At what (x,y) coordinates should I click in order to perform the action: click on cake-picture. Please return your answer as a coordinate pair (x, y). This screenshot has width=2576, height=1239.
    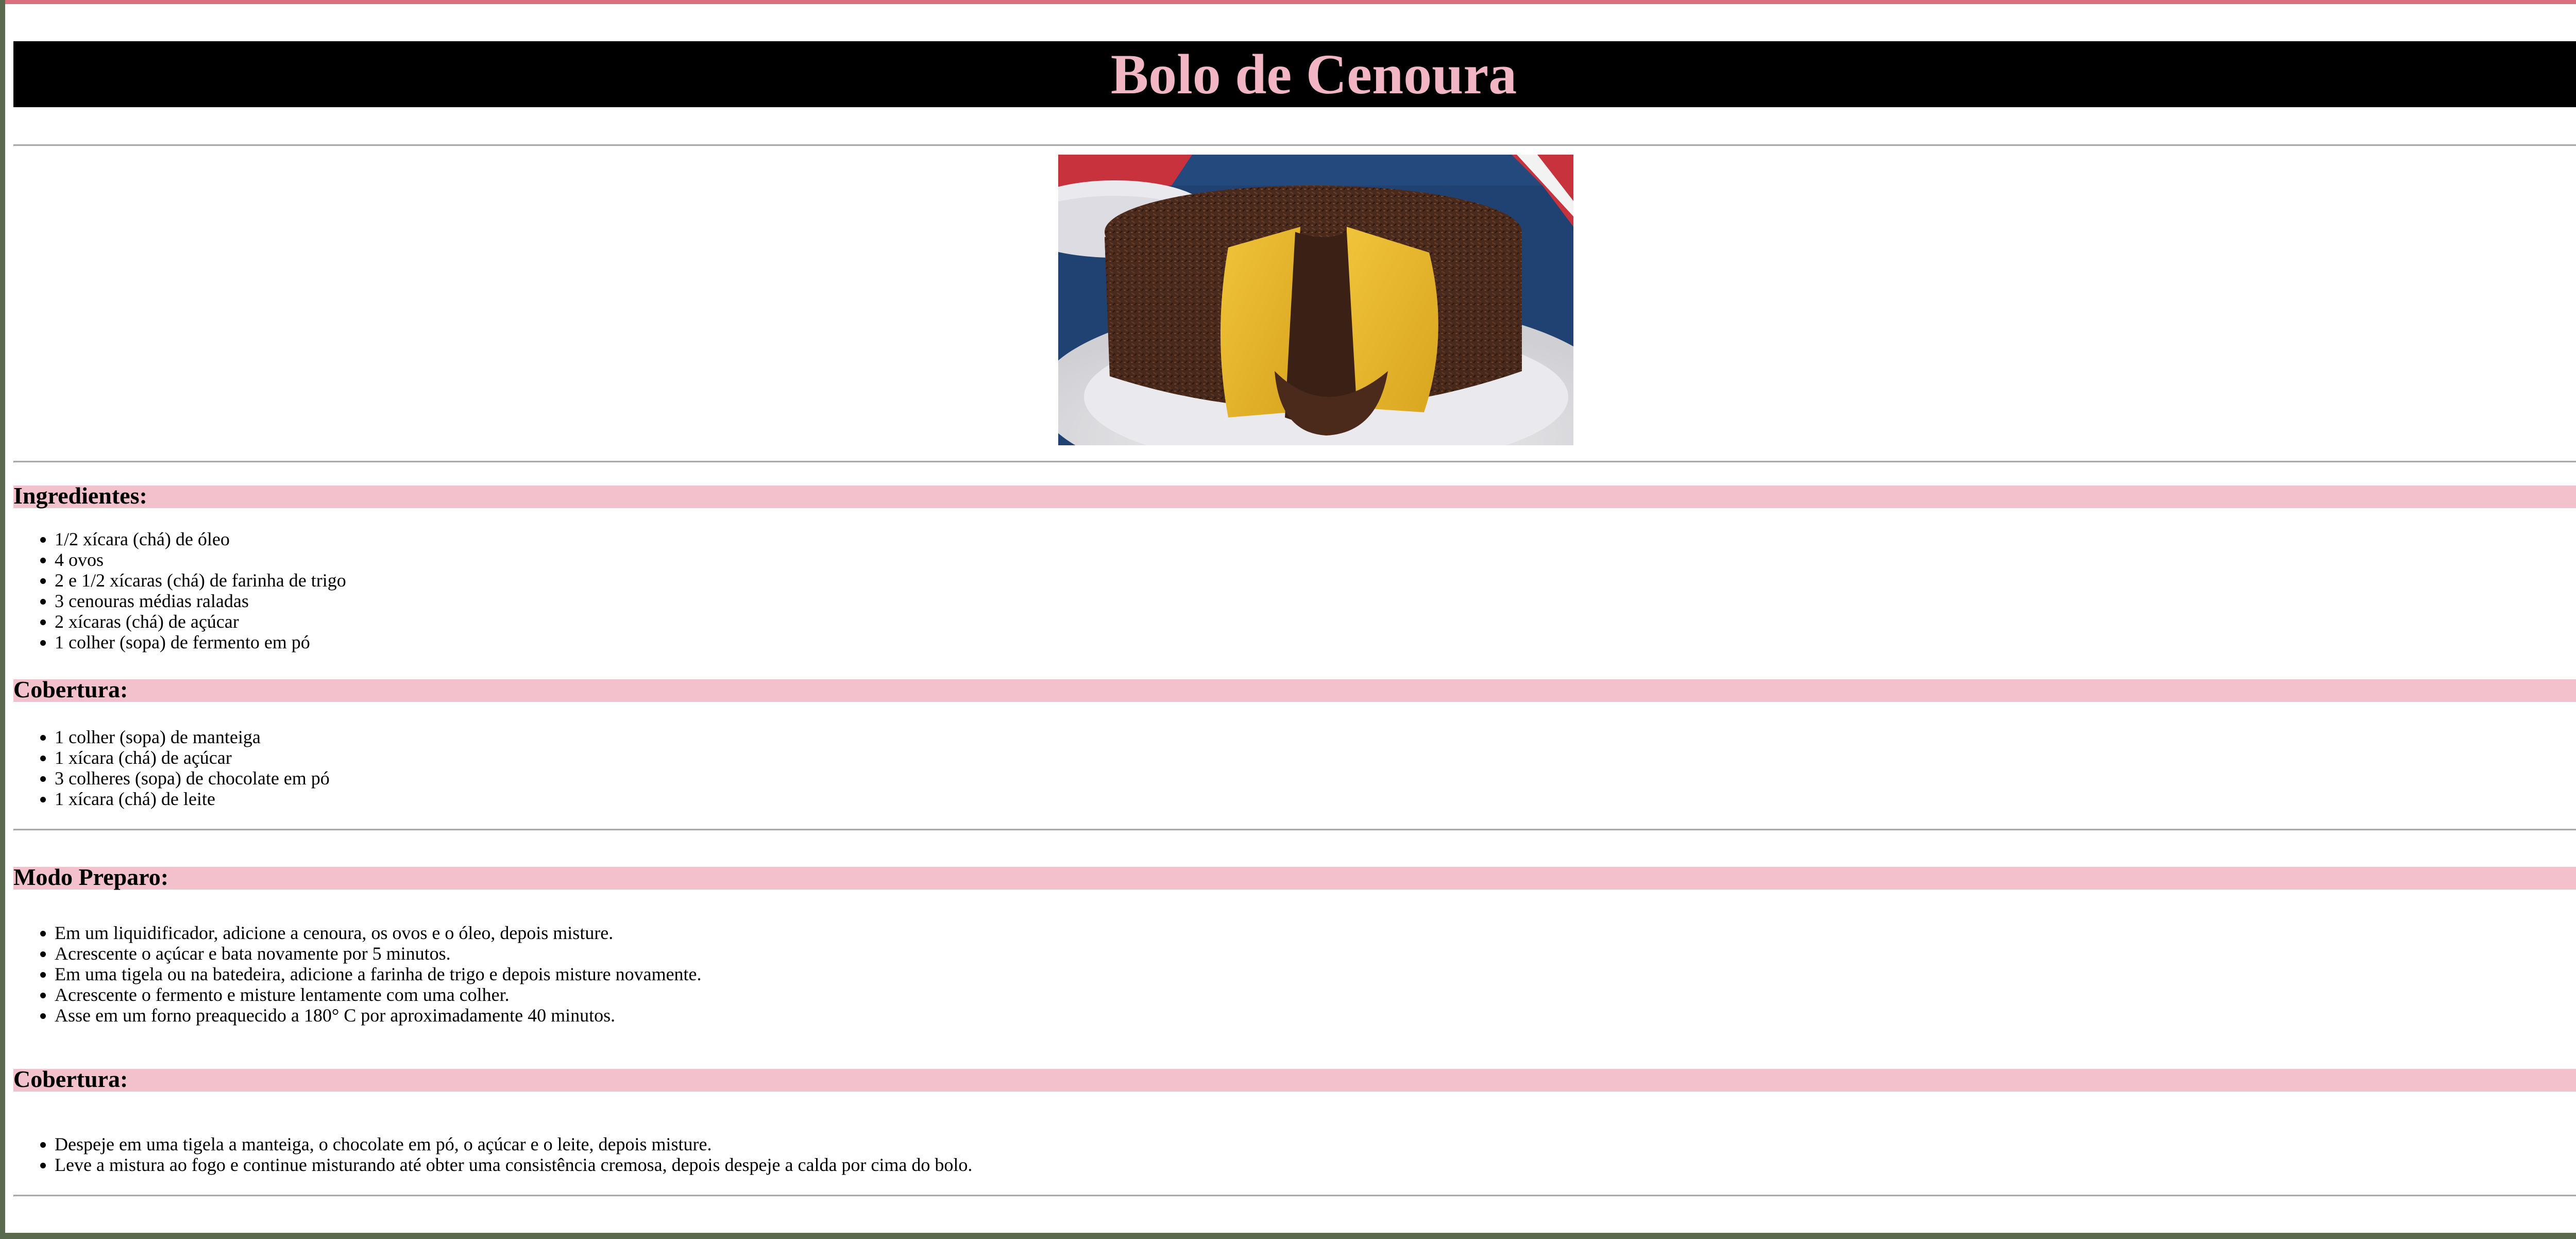
    Looking at the image, I should click on (1315, 300).